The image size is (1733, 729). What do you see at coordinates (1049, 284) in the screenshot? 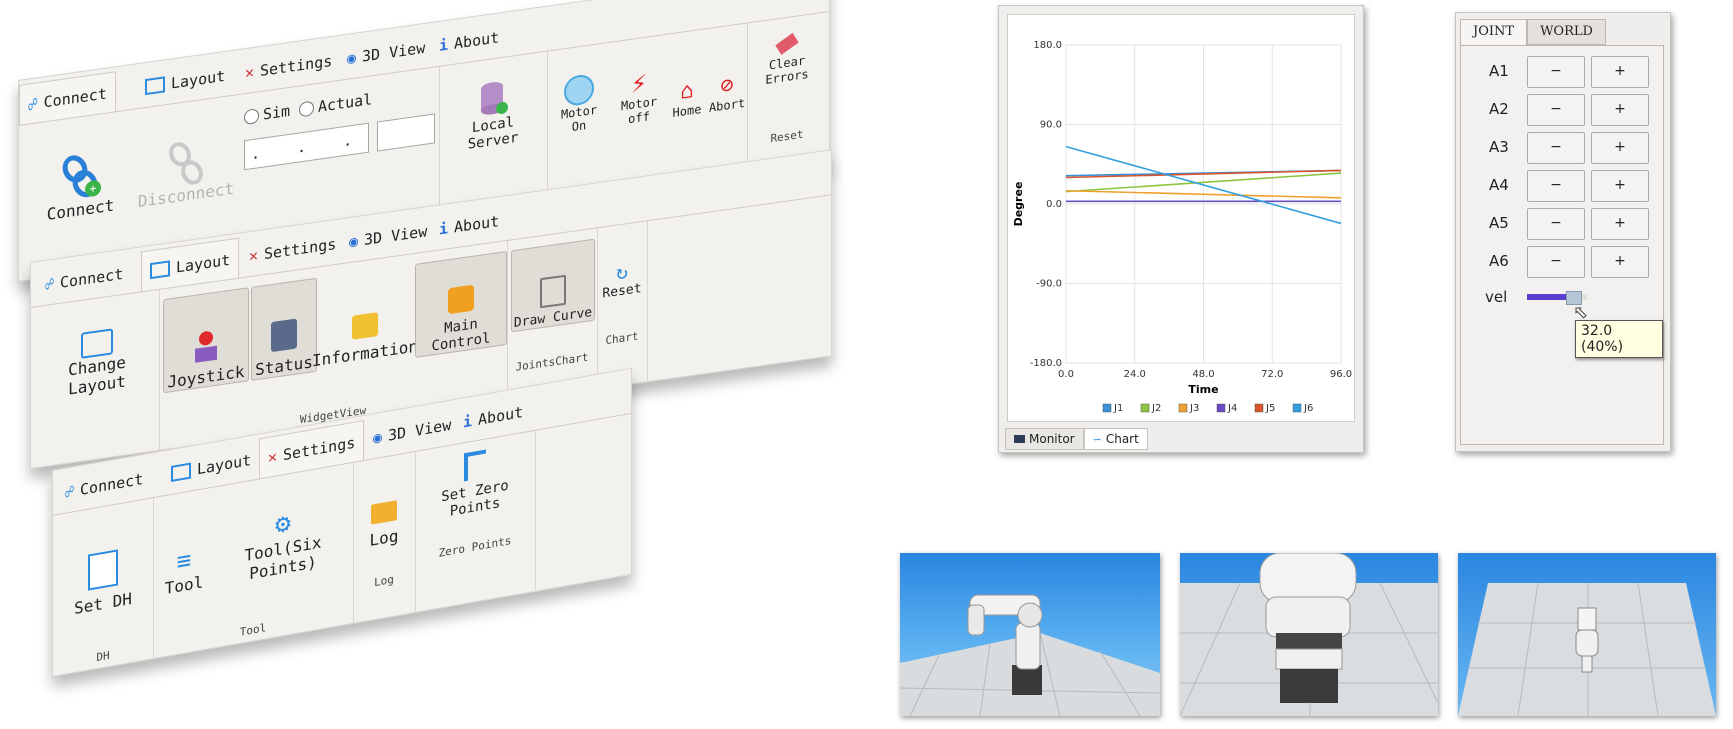
I see `y-tick-label: -90.0` at bounding box center [1049, 284].